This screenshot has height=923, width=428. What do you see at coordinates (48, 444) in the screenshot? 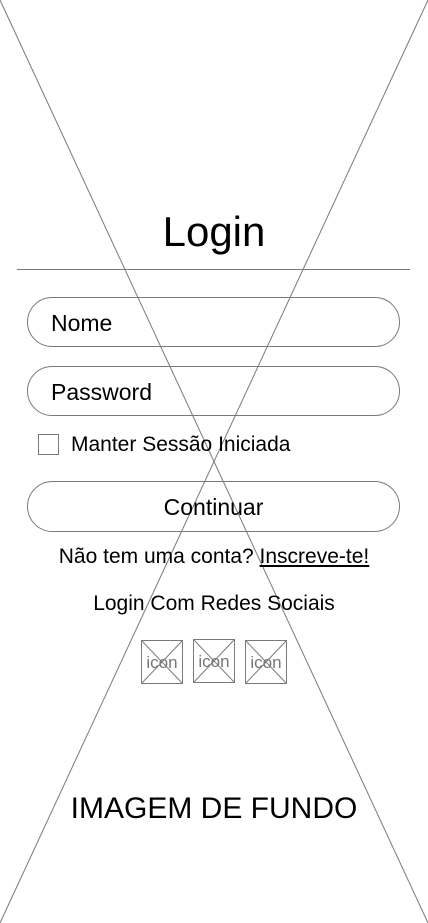
I see `remember-me-checkbox` at bounding box center [48, 444].